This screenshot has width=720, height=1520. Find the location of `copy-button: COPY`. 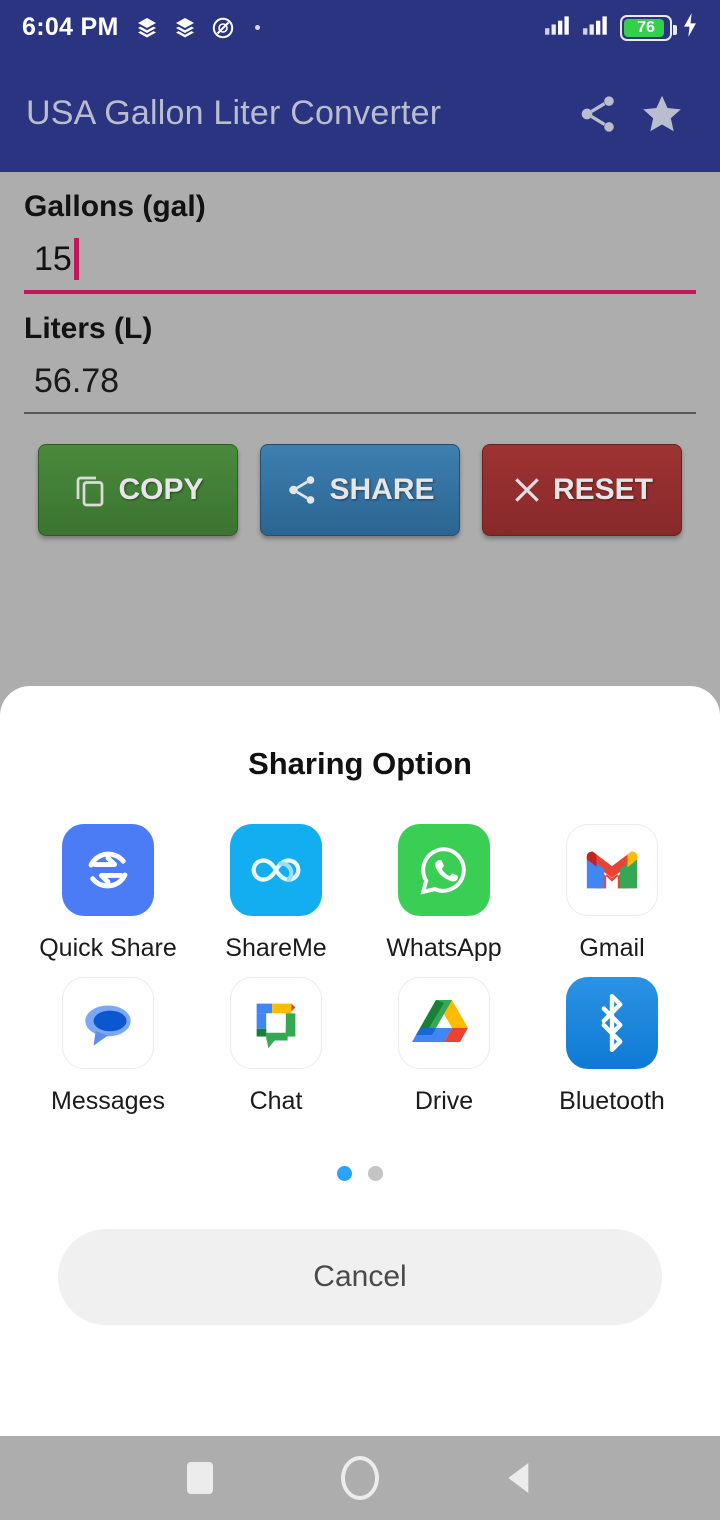

copy-button: COPY is located at coordinates (138, 490).